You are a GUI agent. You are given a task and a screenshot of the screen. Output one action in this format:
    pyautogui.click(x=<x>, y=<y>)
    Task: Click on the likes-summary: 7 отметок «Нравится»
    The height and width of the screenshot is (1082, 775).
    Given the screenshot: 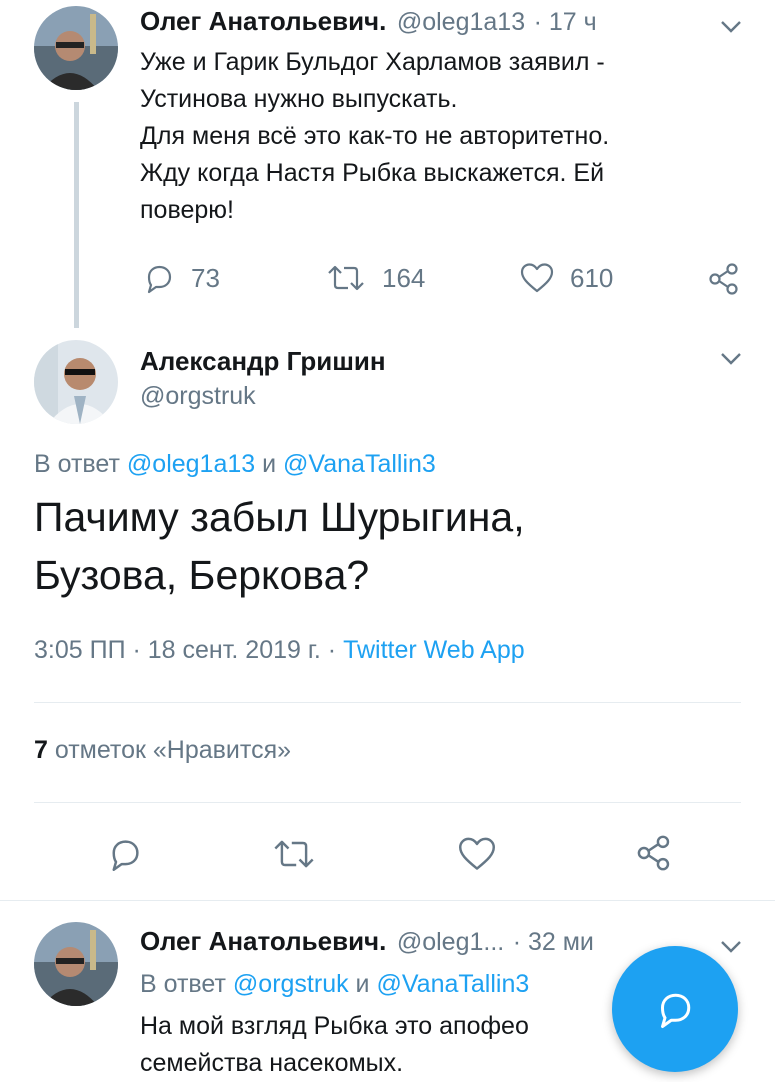 What is the action you would take?
    pyautogui.click(x=162, y=750)
    